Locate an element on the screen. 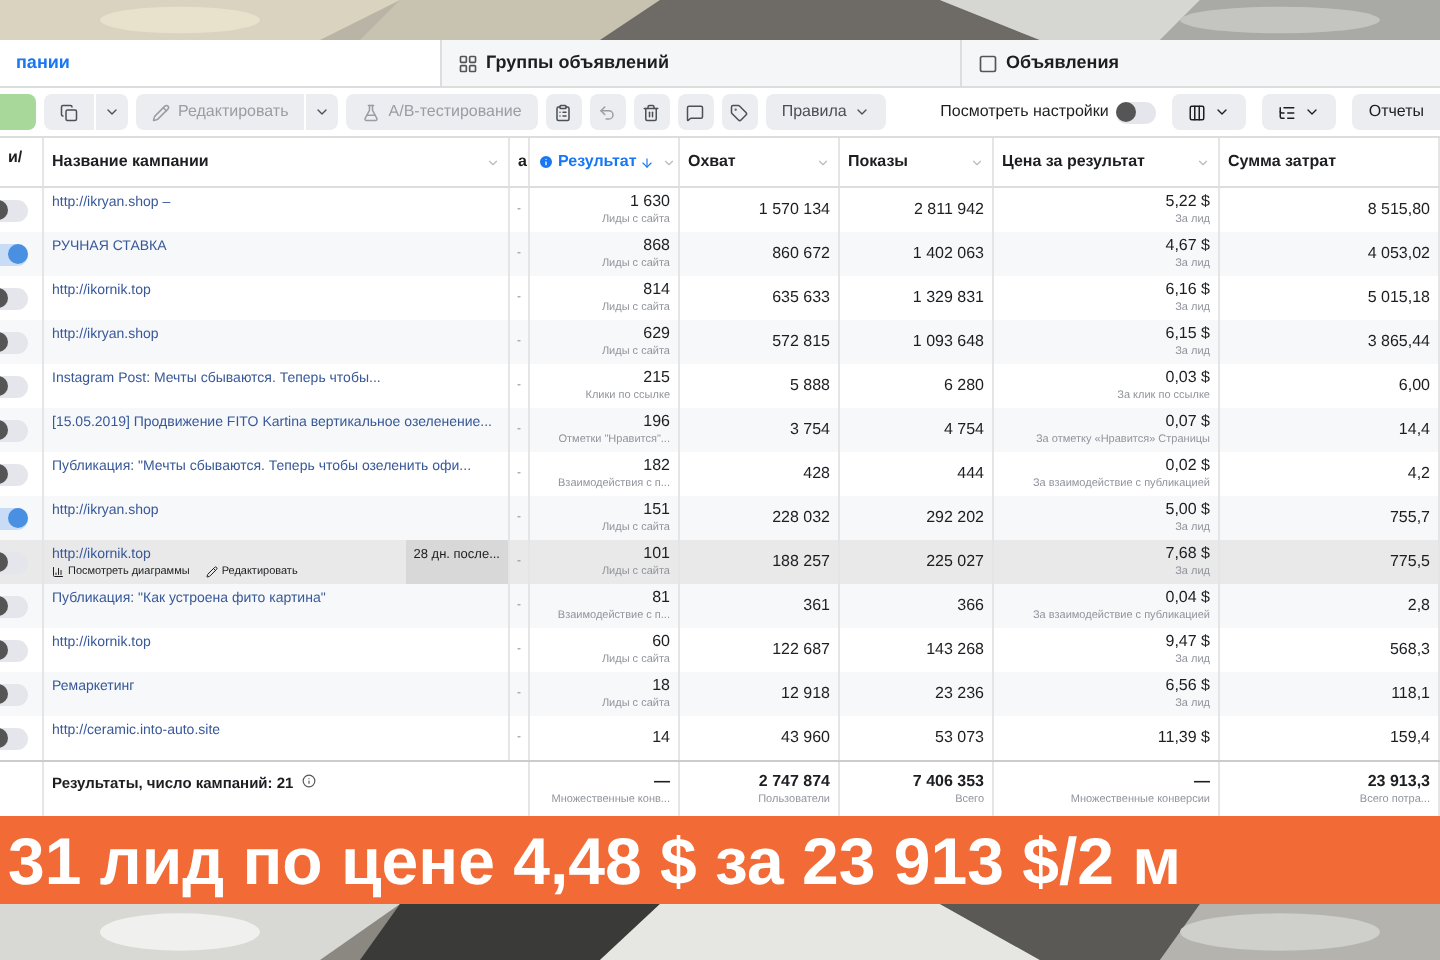 The image size is (1440, 960). spent-value: 6,00 is located at coordinates (1414, 386).